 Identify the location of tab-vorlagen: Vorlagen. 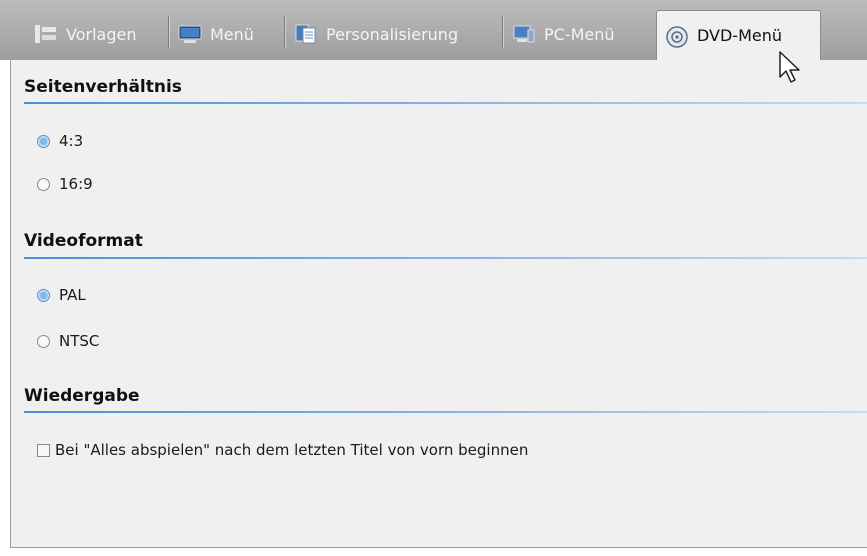
(85, 34).